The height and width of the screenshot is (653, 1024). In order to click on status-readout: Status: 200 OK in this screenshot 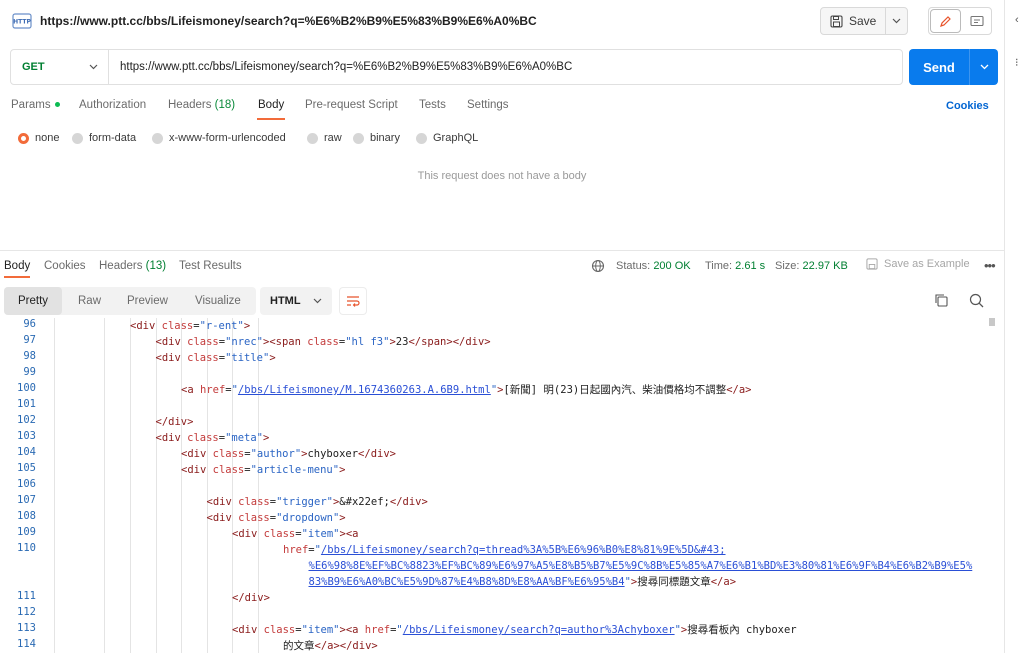, I will do `click(653, 266)`.